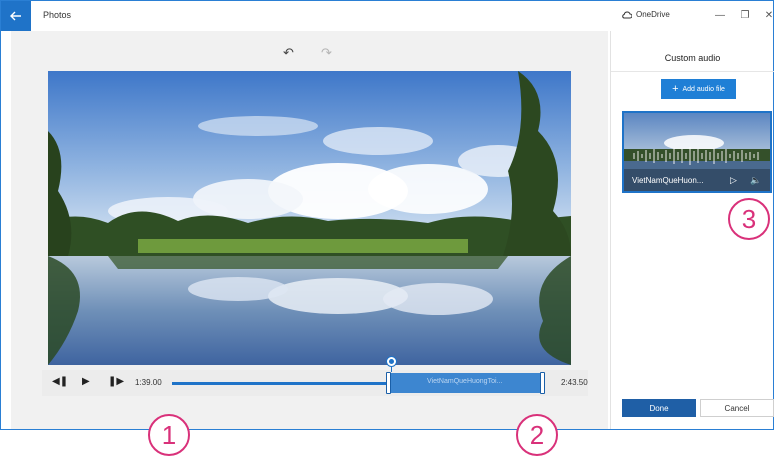 The width and height of the screenshot is (774, 462). What do you see at coordinates (148, 382) in the screenshot?
I see `start-time: 1:39.00` at bounding box center [148, 382].